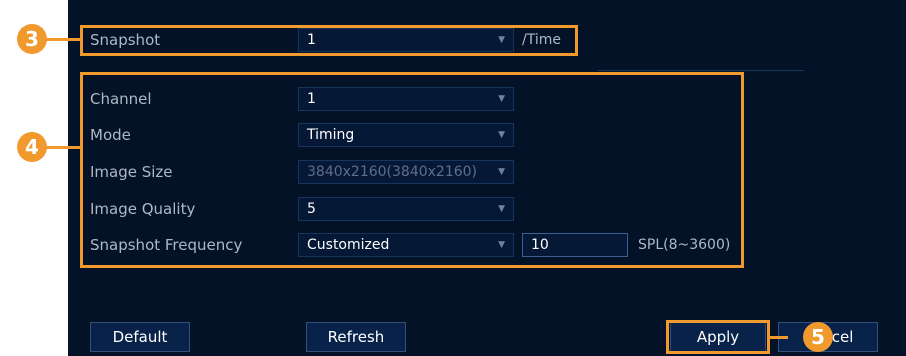 Image resolution: width=906 pixels, height=356 pixels. I want to click on divider, so click(701, 70).